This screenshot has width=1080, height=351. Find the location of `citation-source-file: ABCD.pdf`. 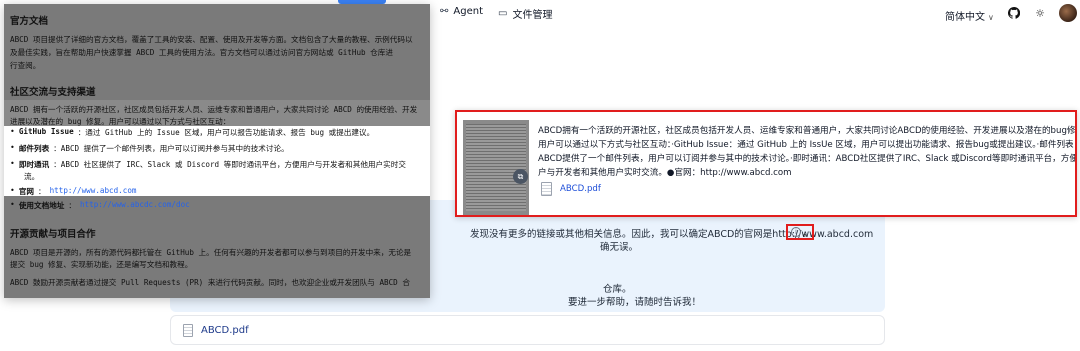

citation-source-file: ABCD.pdf is located at coordinates (571, 189).